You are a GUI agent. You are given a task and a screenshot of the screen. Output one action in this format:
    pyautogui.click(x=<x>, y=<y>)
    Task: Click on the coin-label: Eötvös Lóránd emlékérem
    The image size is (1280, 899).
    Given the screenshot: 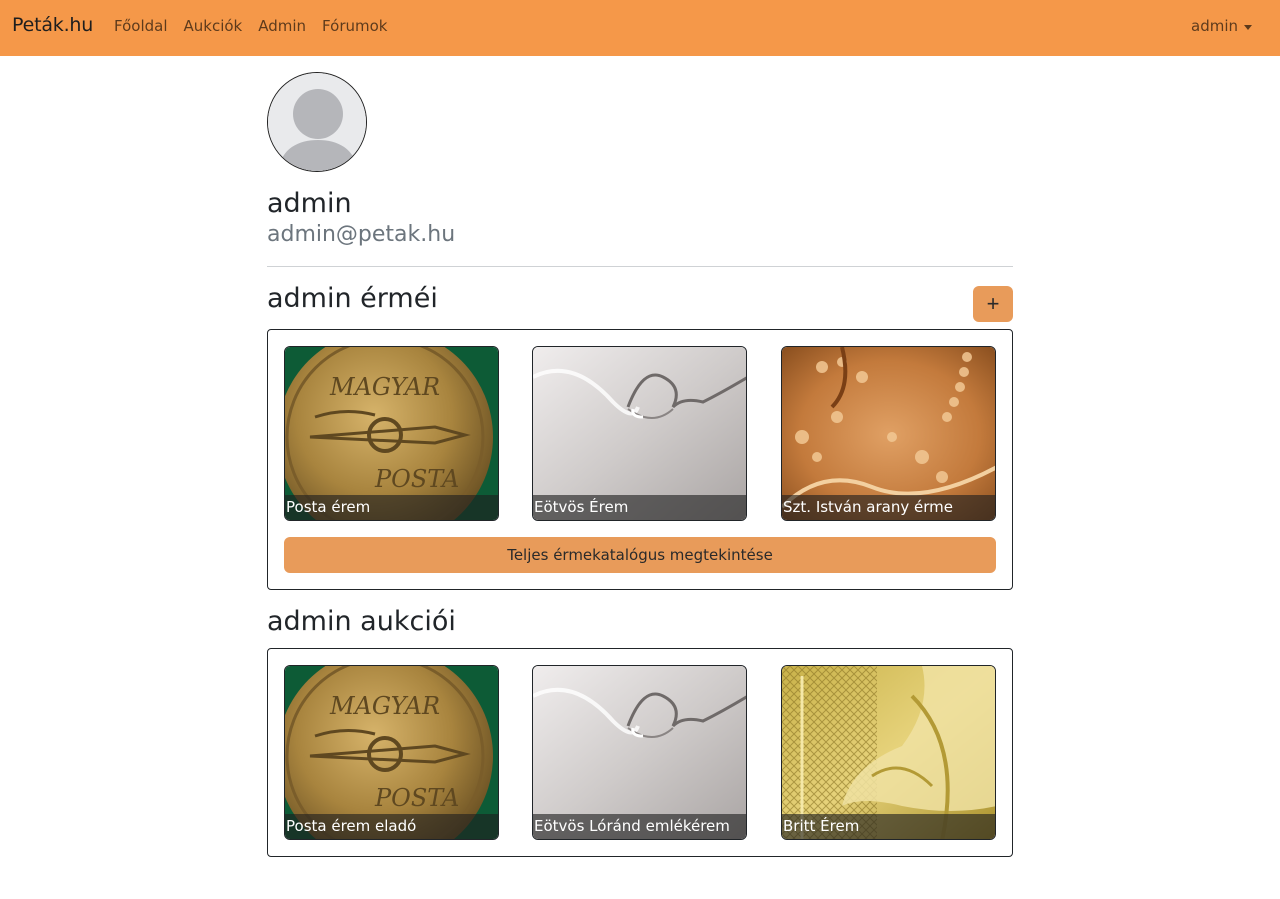 What is the action you would take?
    pyautogui.click(x=639, y=826)
    